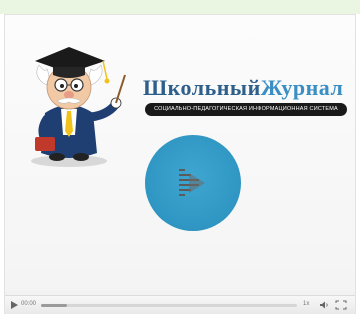 Image resolution: width=360 pixels, height=318 pixels. I want to click on player-controls: 00:00 1x, so click(180, 304).